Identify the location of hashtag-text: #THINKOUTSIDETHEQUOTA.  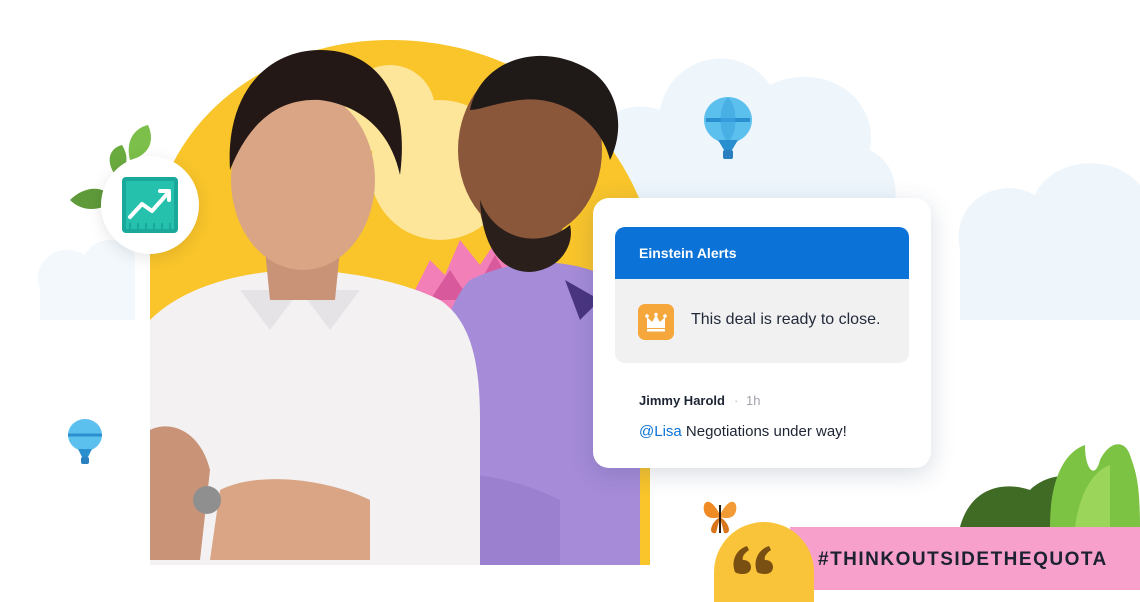
(963, 560).